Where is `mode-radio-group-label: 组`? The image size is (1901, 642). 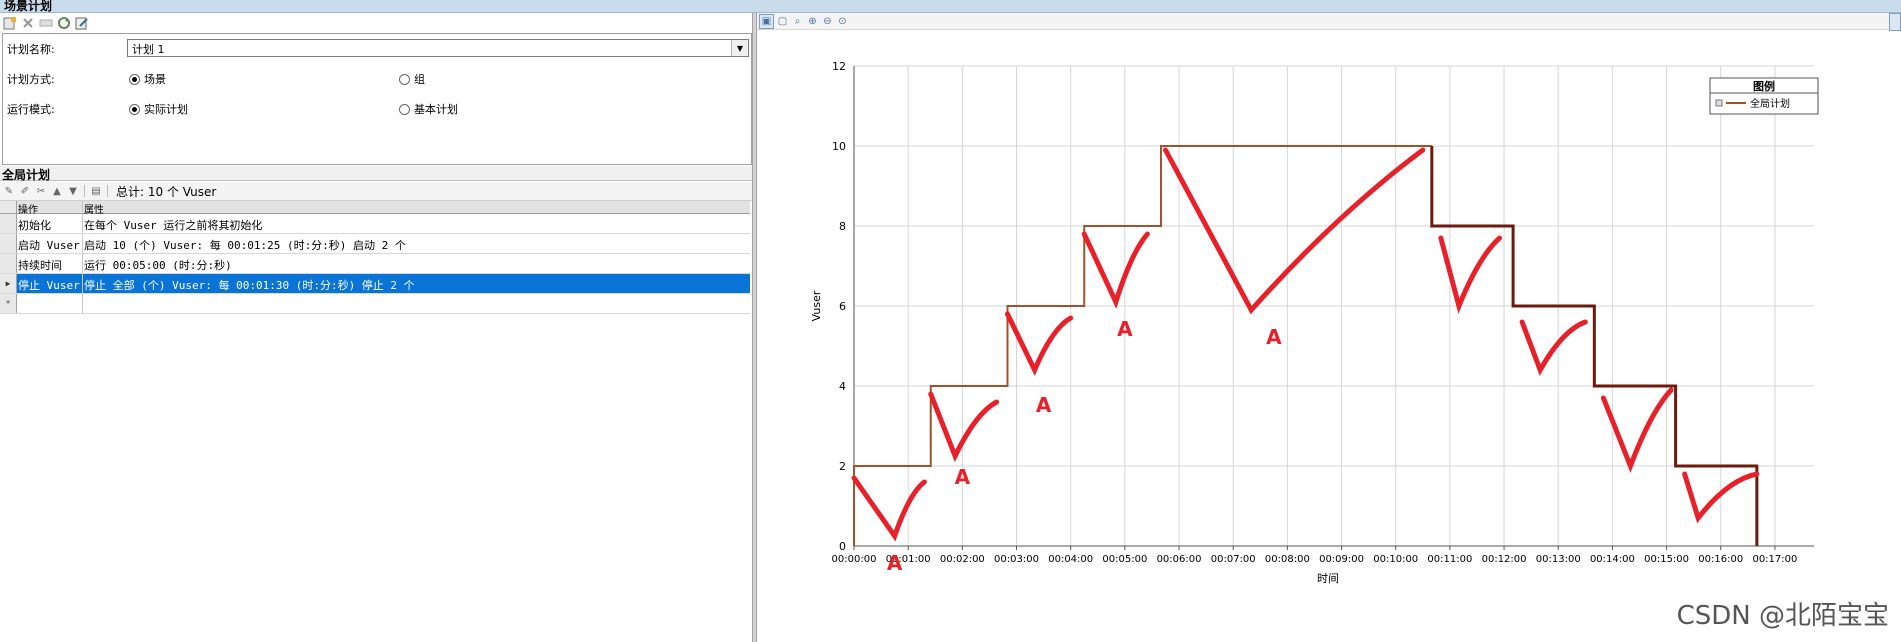
mode-radio-group-label: 组 is located at coordinates (419, 79).